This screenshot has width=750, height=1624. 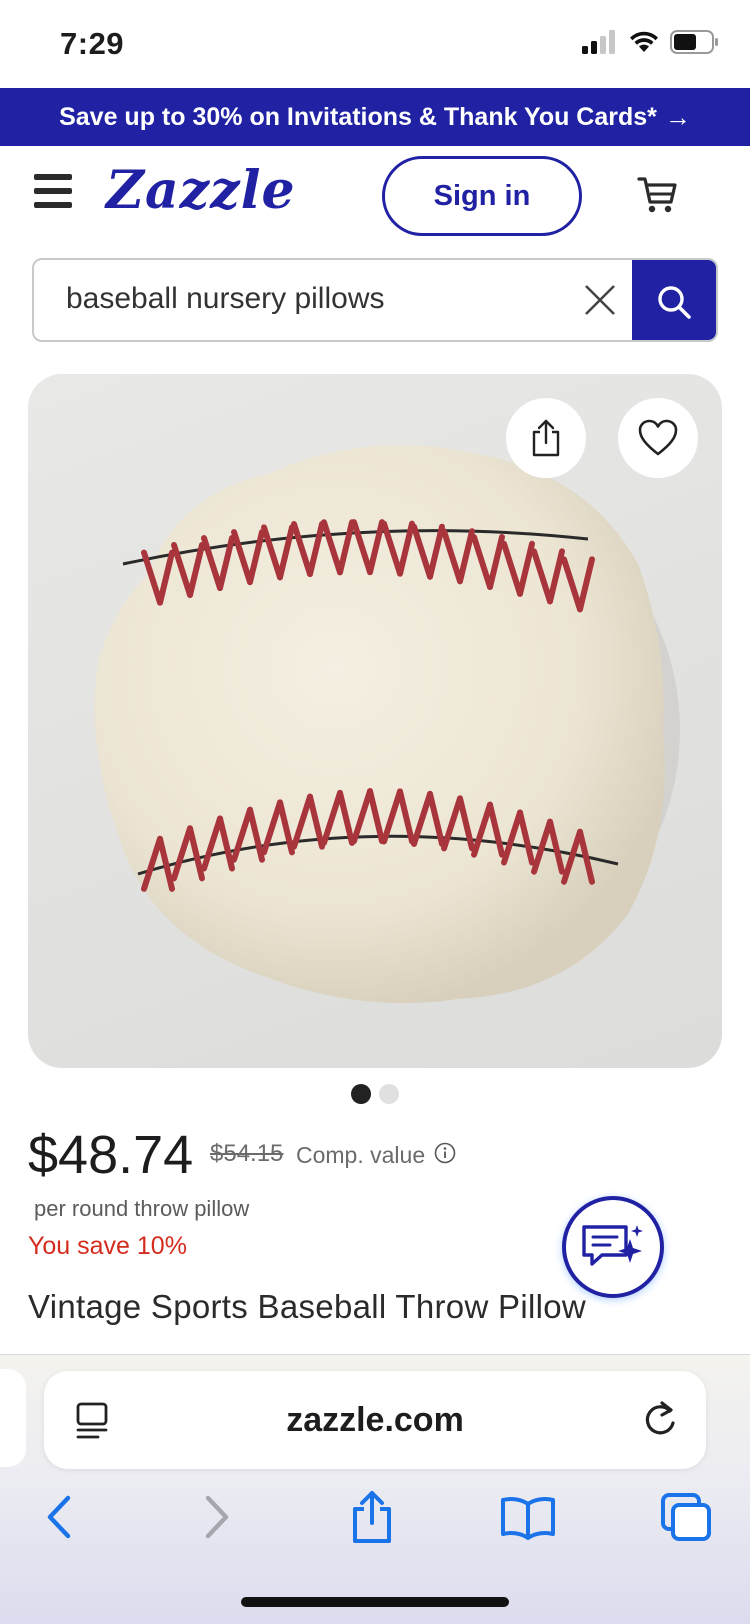 I want to click on comp-value-label: Comp. value, so click(x=361, y=1155).